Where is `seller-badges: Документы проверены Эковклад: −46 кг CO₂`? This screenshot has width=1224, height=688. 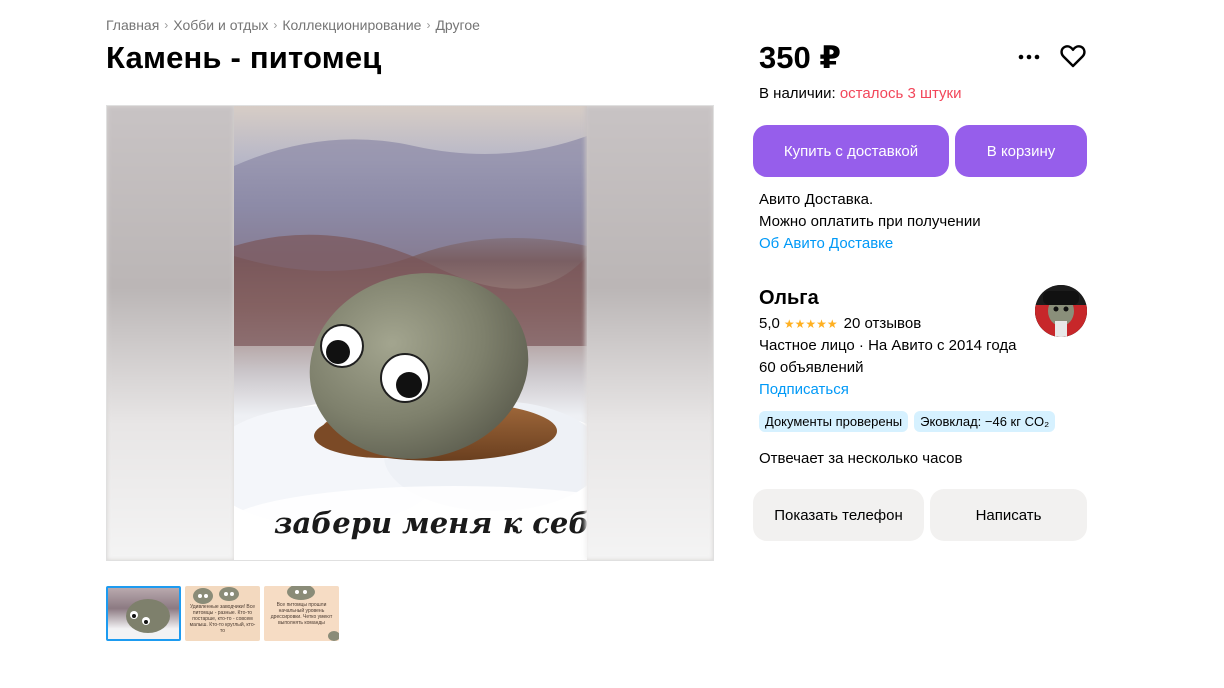 seller-badges: Документы проверены Эковклад: −46 кг CO₂ is located at coordinates (907, 421).